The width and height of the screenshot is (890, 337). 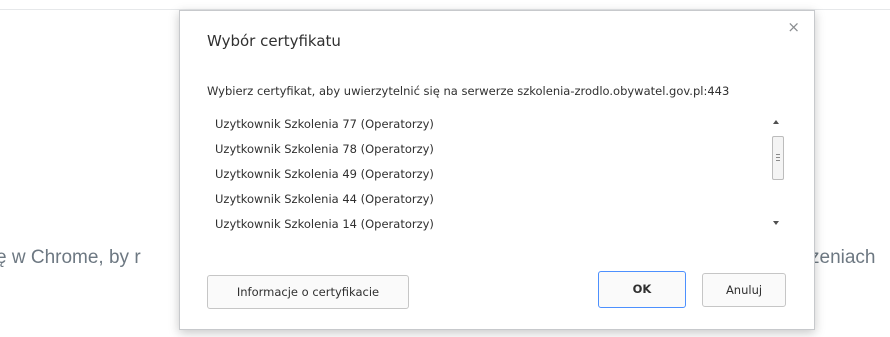 What do you see at coordinates (776, 122) in the screenshot?
I see `scroll-up-arrow-icon` at bounding box center [776, 122].